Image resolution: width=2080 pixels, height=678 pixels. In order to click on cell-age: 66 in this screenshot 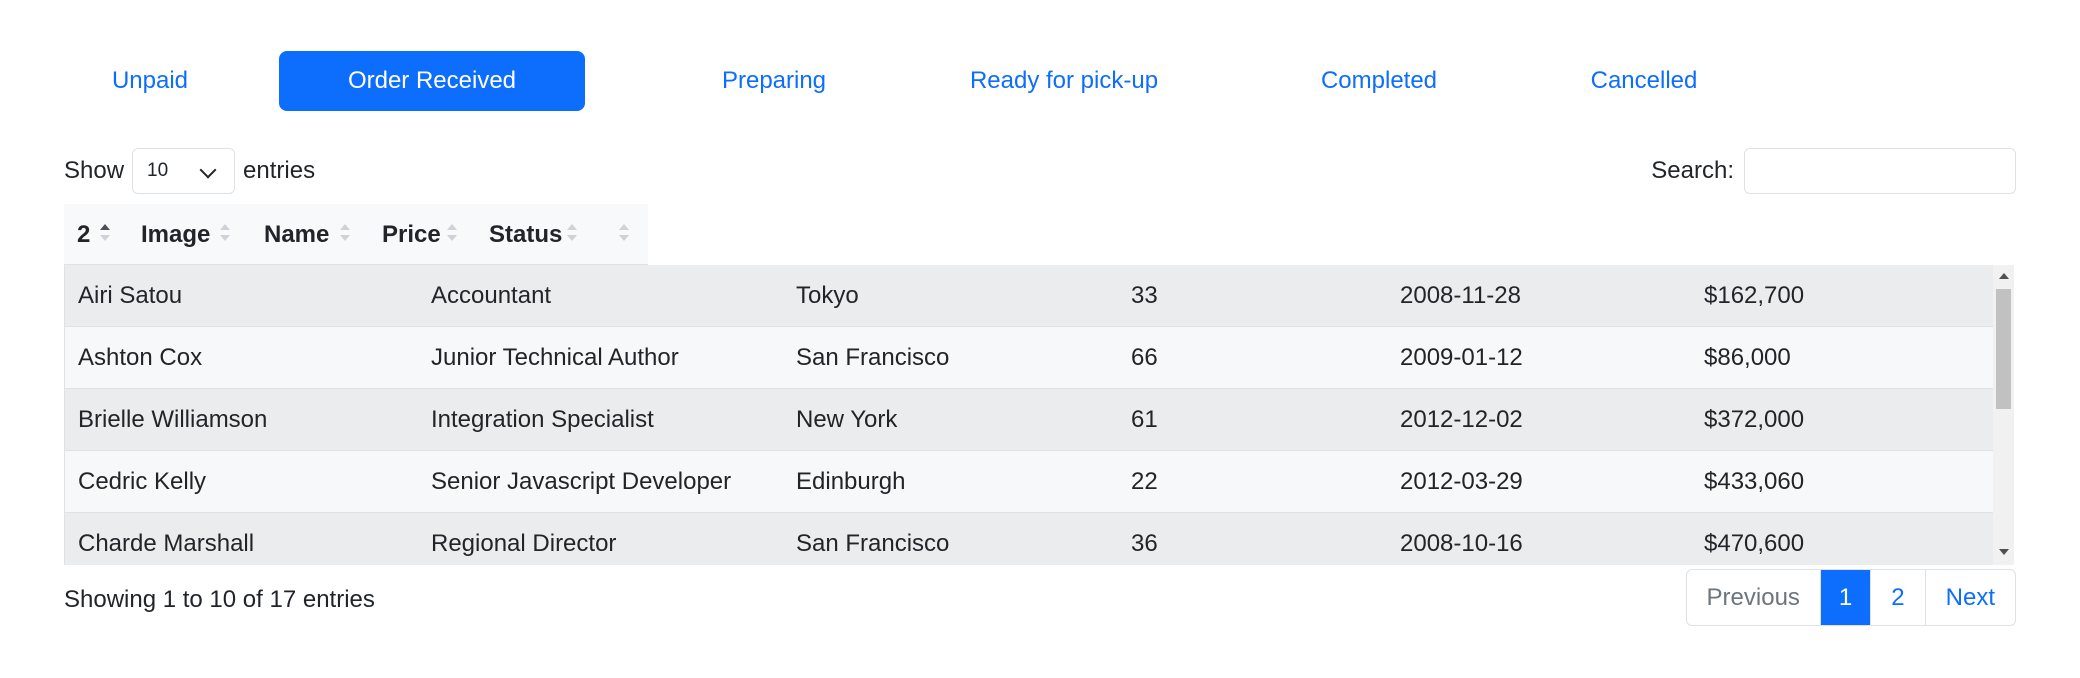, I will do `click(1144, 357)`.